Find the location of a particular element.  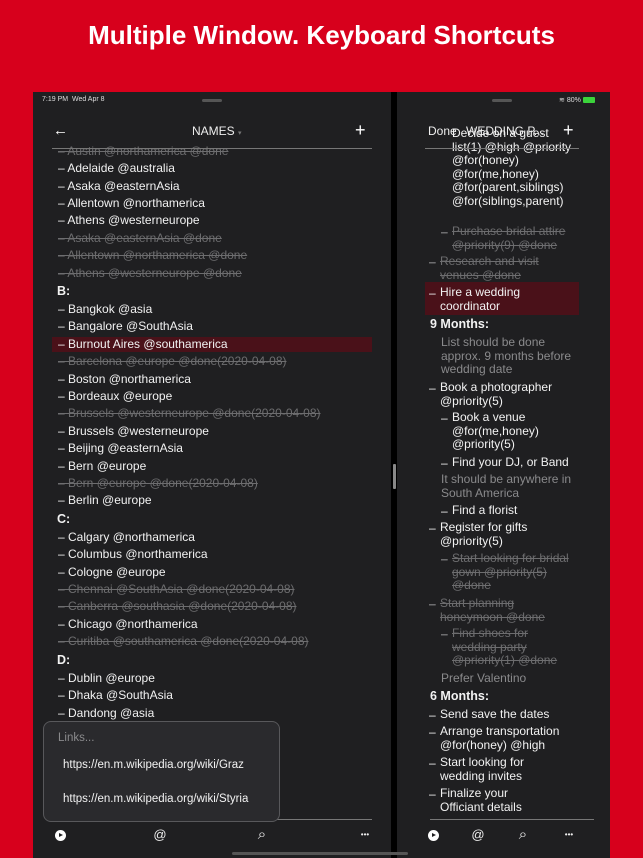

item-text-line: @for(me,honey) is located at coordinates (495, 173).